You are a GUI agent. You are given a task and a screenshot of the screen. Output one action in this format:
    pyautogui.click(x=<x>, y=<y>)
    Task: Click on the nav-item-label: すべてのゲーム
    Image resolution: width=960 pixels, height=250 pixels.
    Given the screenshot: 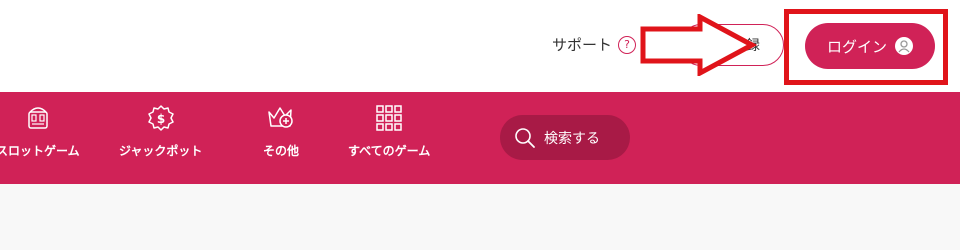 What is the action you would take?
    pyautogui.click(x=389, y=151)
    